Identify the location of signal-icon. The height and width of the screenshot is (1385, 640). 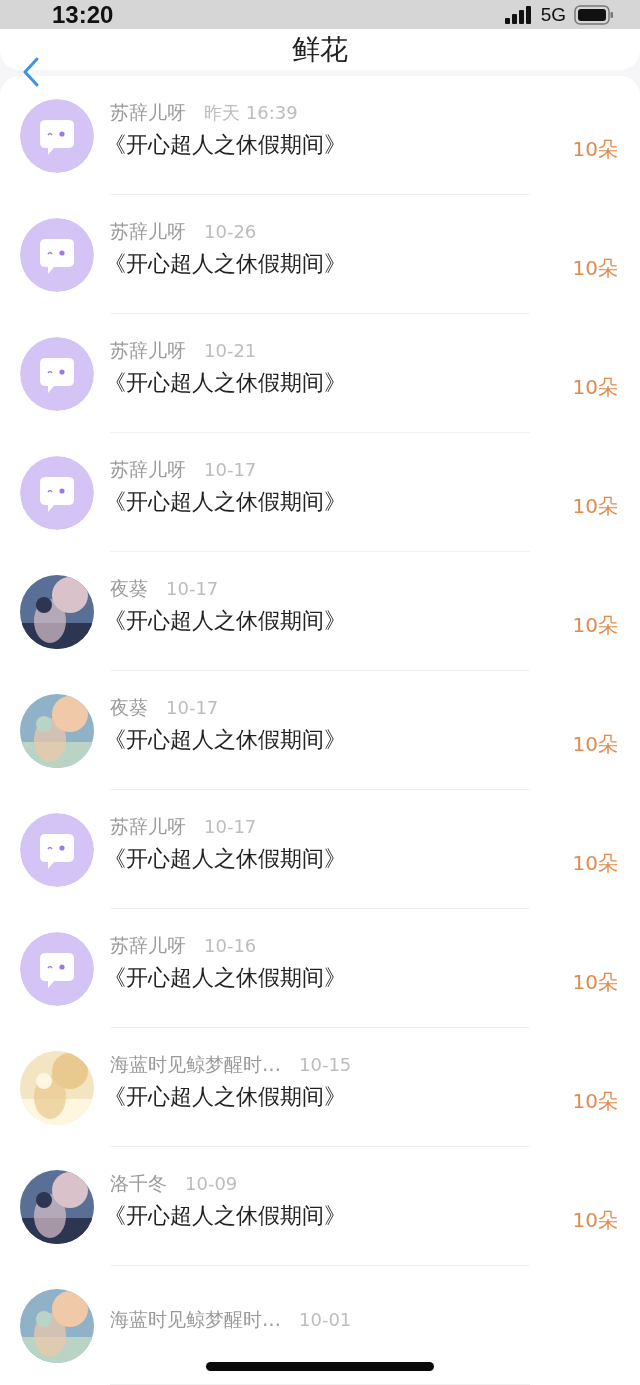
(518, 14).